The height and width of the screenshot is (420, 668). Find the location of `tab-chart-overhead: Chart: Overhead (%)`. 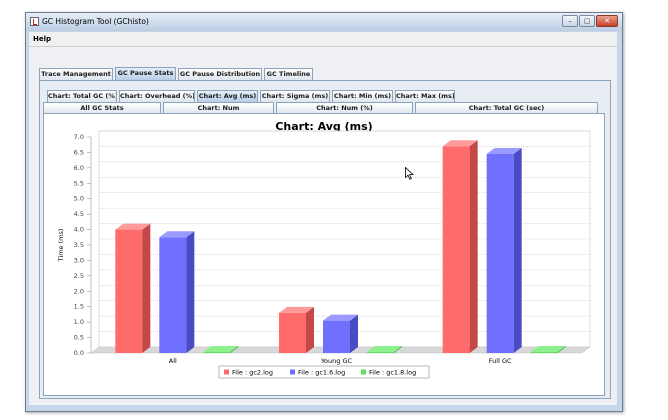

tab-chart-overhead: Chart: Overhead (%) is located at coordinates (157, 96).